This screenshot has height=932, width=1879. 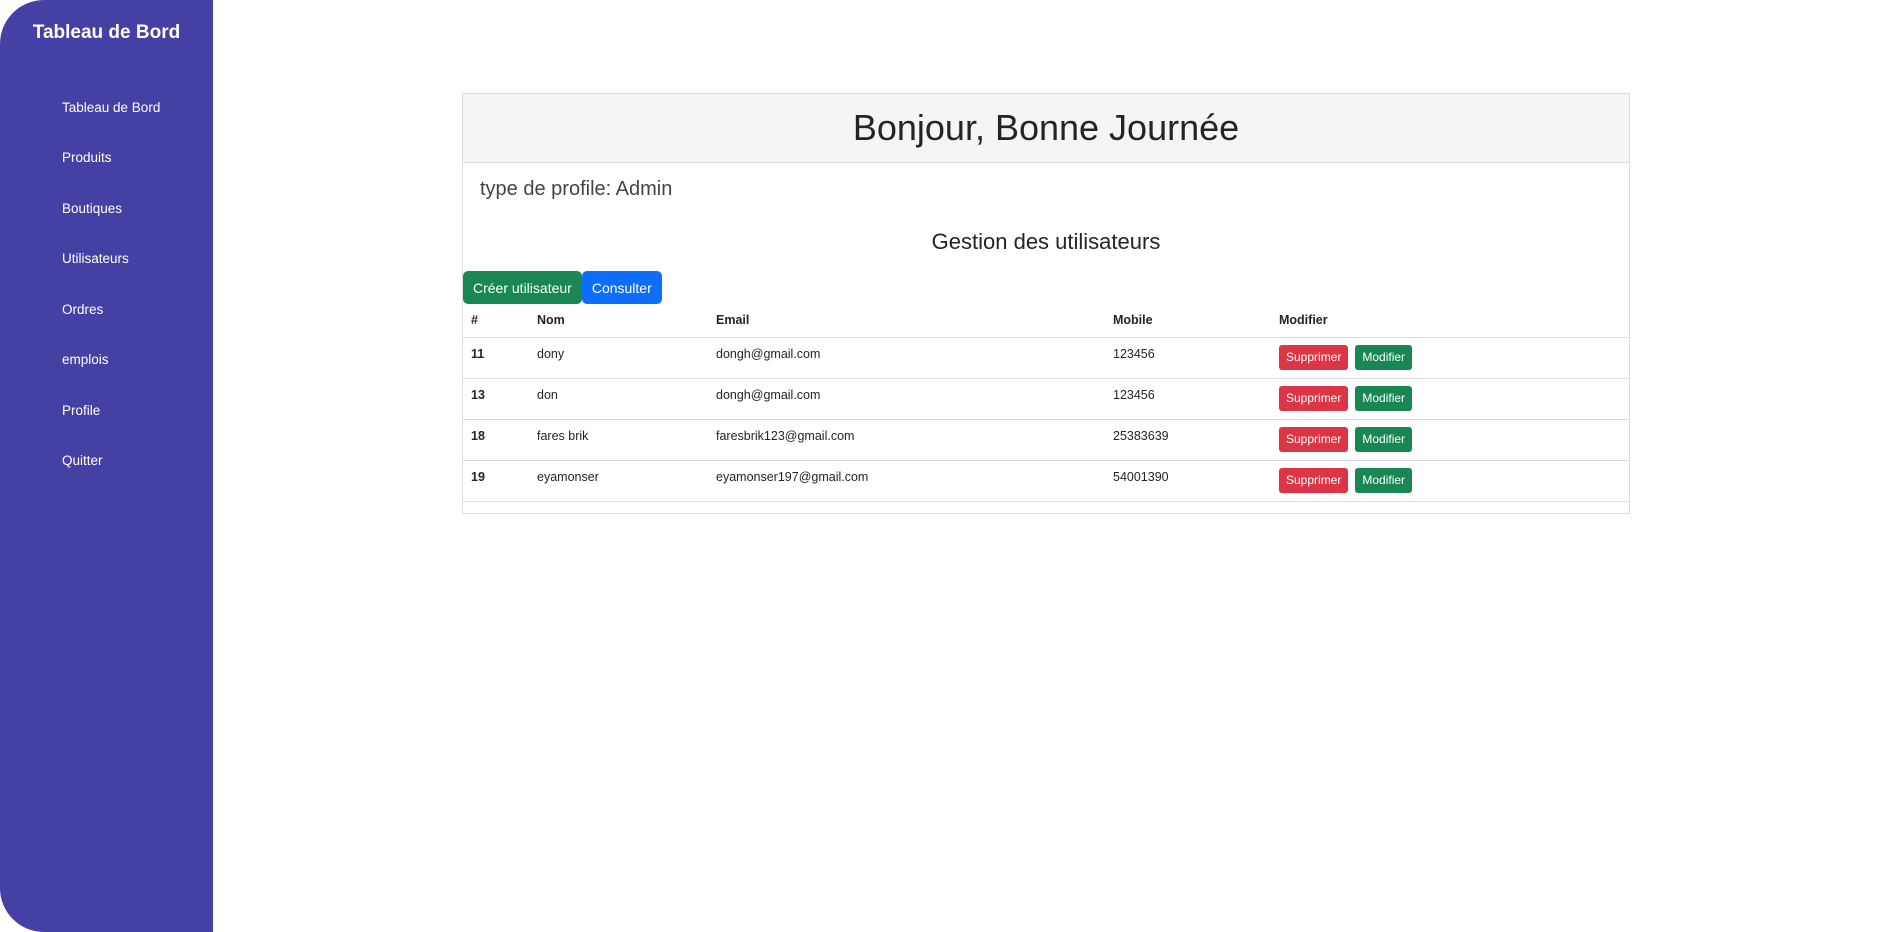 What do you see at coordinates (106, 259) in the screenshot?
I see `sidebar-item-utilisateurs: Utilisateurs` at bounding box center [106, 259].